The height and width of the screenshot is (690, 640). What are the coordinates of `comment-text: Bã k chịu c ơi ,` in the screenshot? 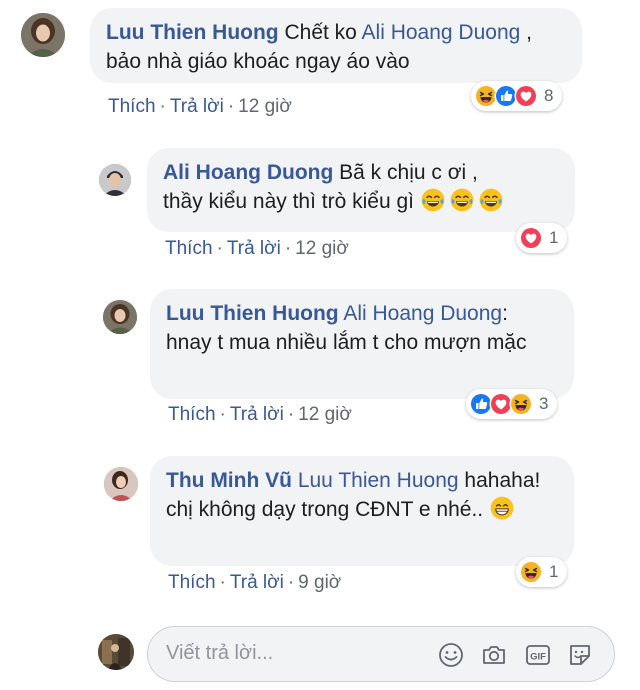 It's located at (408, 172).